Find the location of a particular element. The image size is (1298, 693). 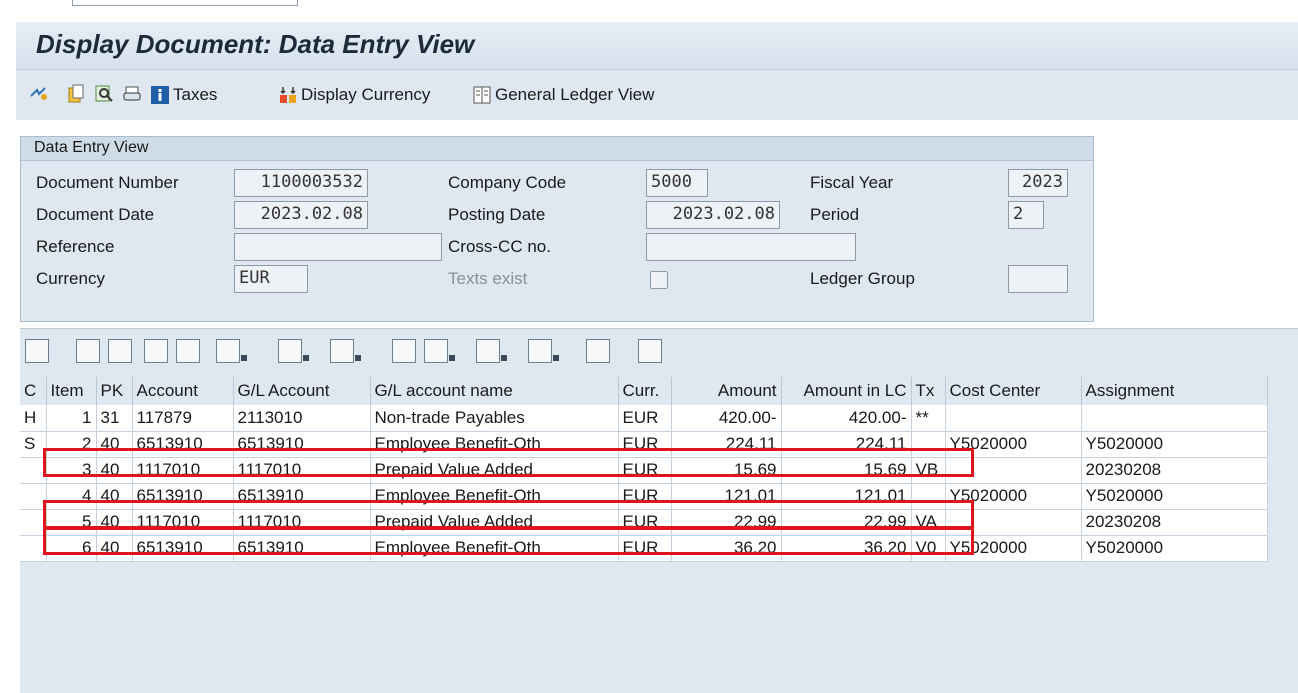

column-header: Amount in LC is located at coordinates (846, 391).